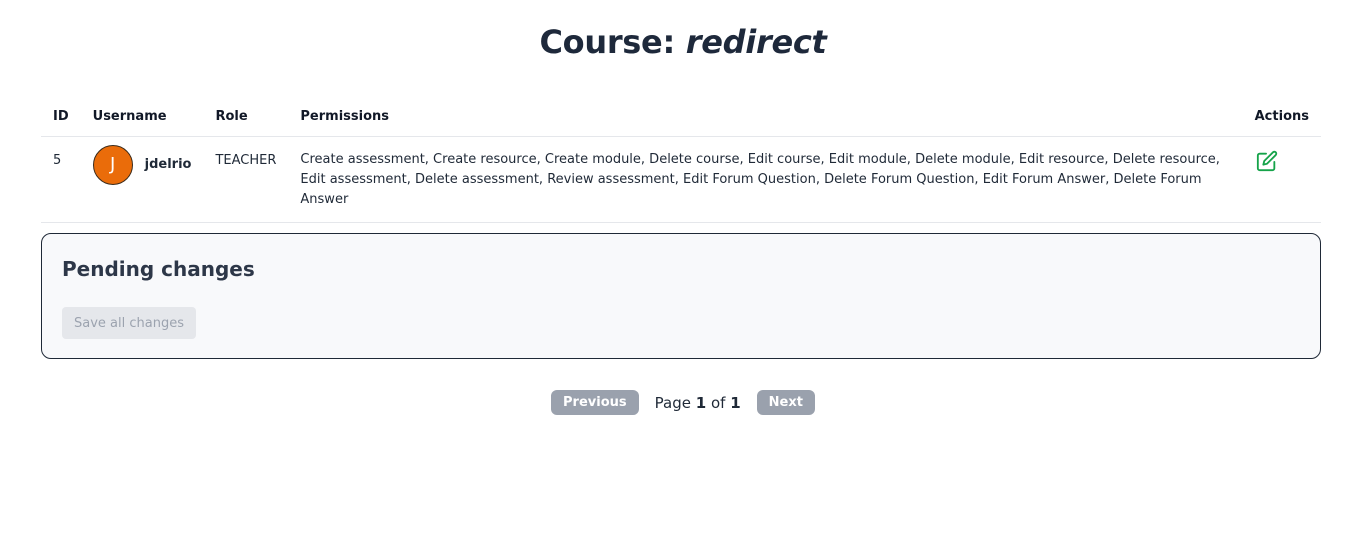 The height and width of the screenshot is (549, 1366). What do you see at coordinates (735, 402) in the screenshot?
I see `total-pages: 1` at bounding box center [735, 402].